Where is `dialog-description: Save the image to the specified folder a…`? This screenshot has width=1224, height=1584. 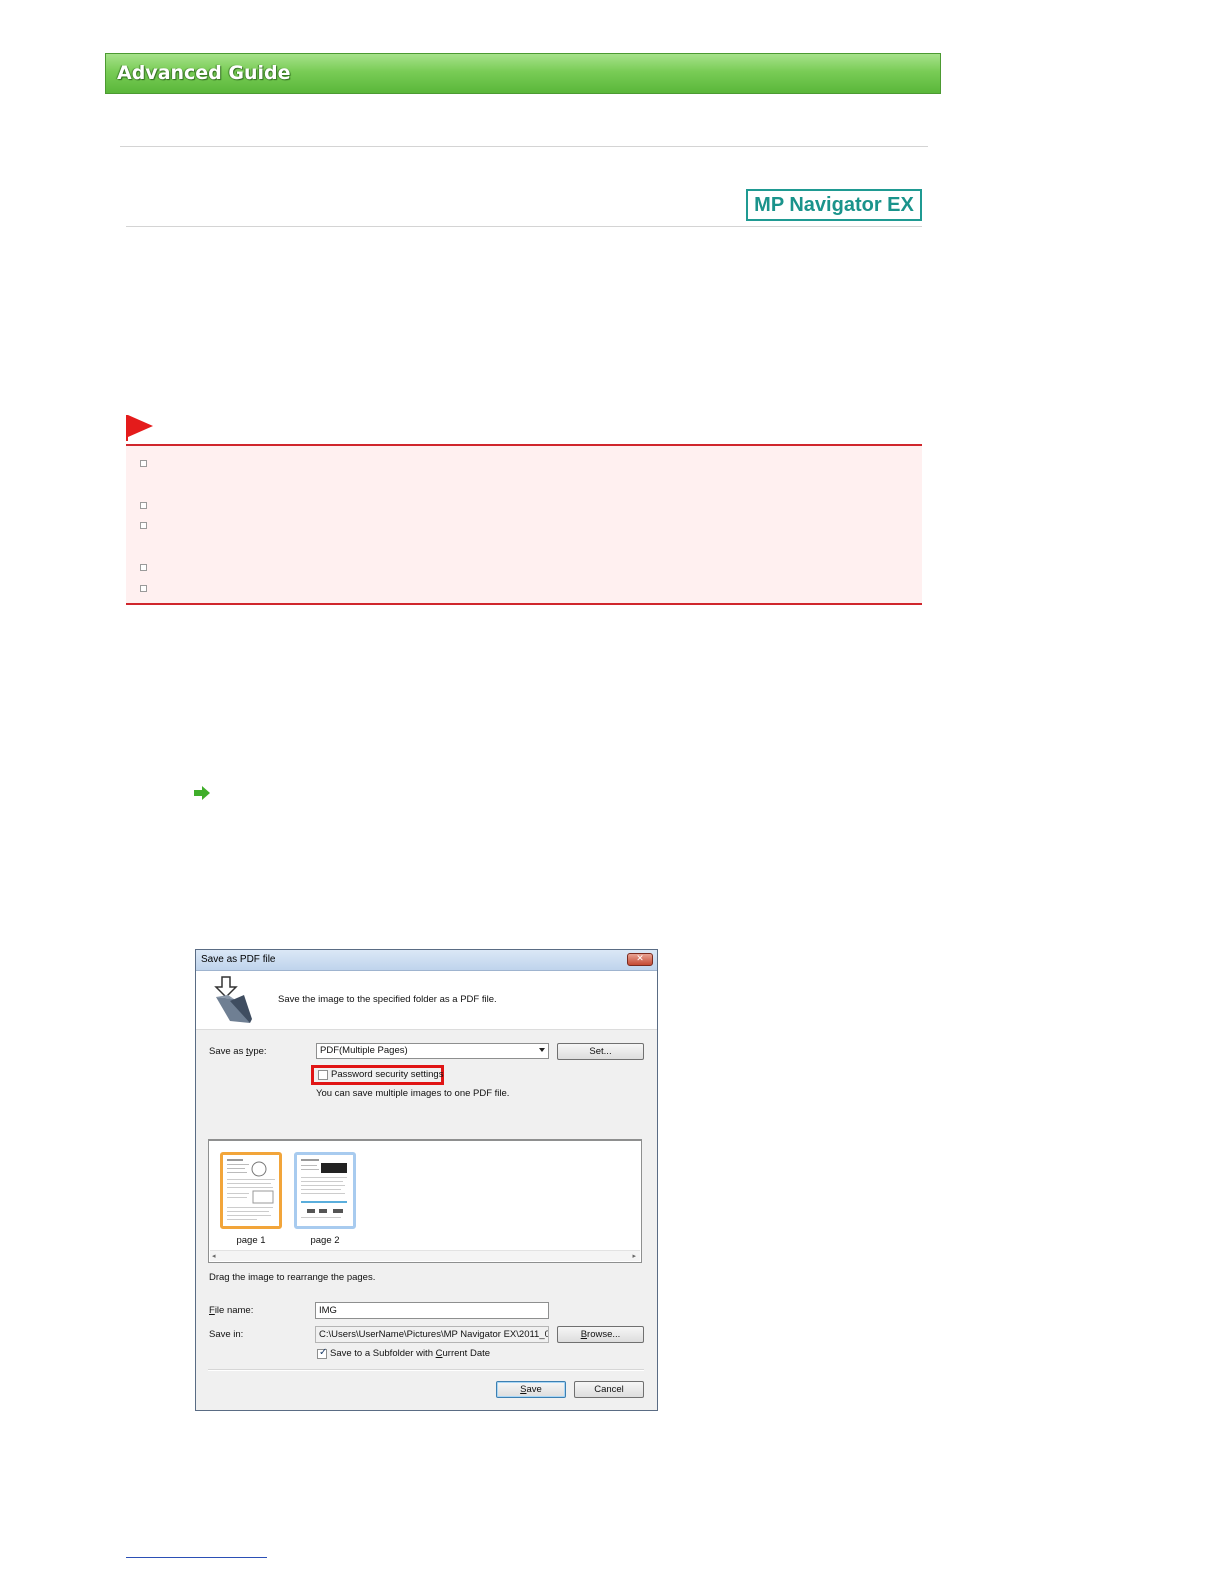 dialog-description: Save the image to the specified folder a… is located at coordinates (387, 999).